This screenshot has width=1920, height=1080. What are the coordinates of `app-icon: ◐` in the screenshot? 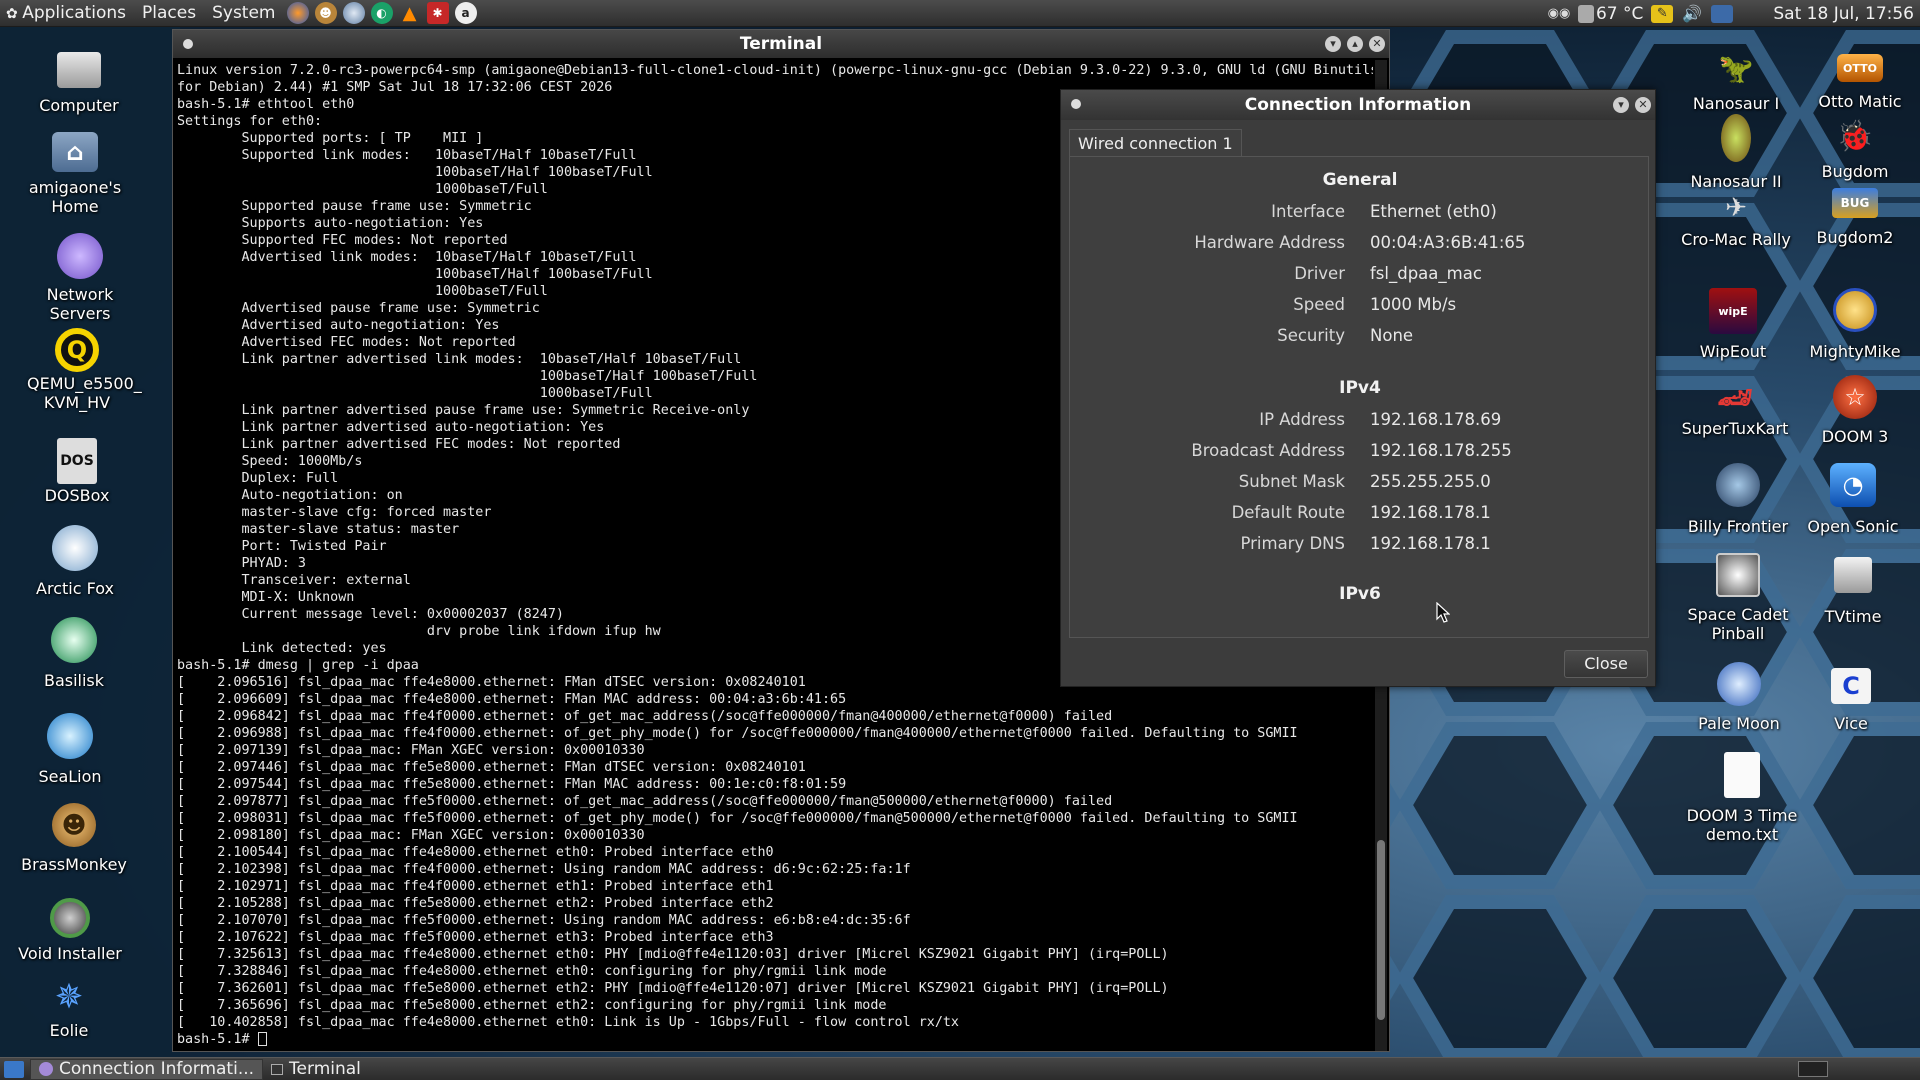 It's located at (381, 13).